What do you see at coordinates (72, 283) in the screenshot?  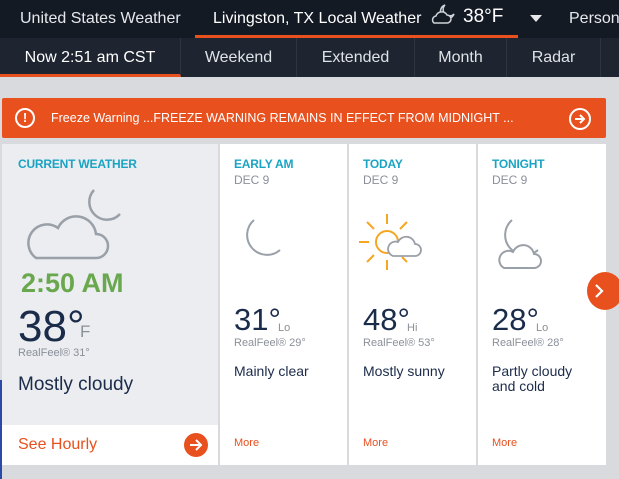 I see `current-time: 2:50 AM` at bounding box center [72, 283].